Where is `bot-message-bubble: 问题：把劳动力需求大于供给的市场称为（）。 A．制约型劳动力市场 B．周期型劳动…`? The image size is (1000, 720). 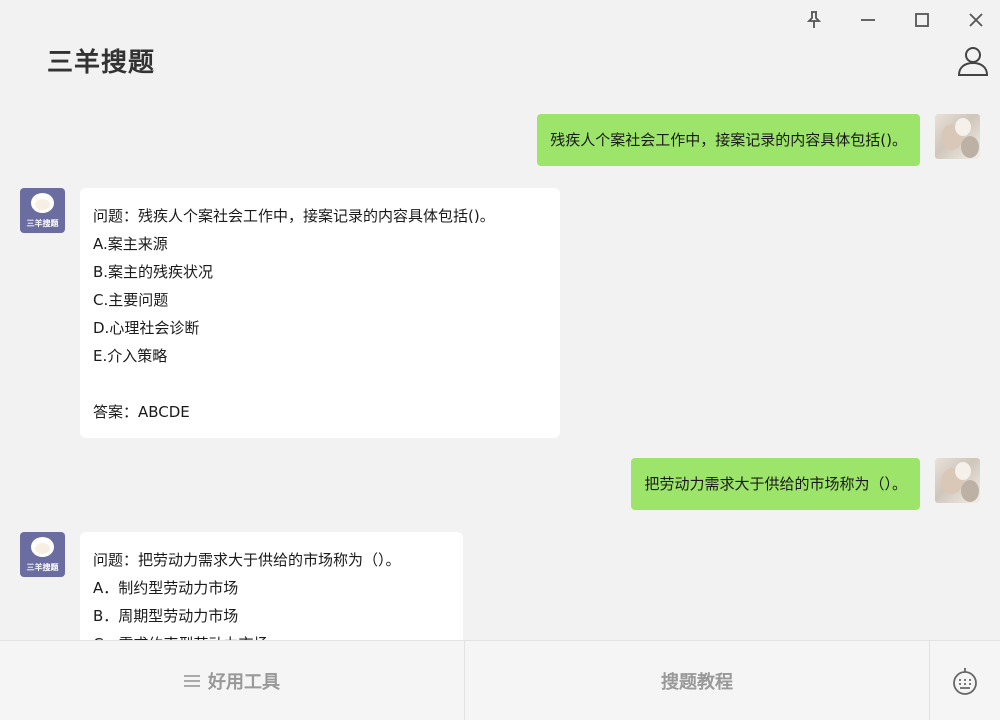 bot-message-bubble: 问题：把劳动力需求大于供给的市场称为（）。 A．制约型劳动力市场 B．周期型劳动… is located at coordinates (271, 586).